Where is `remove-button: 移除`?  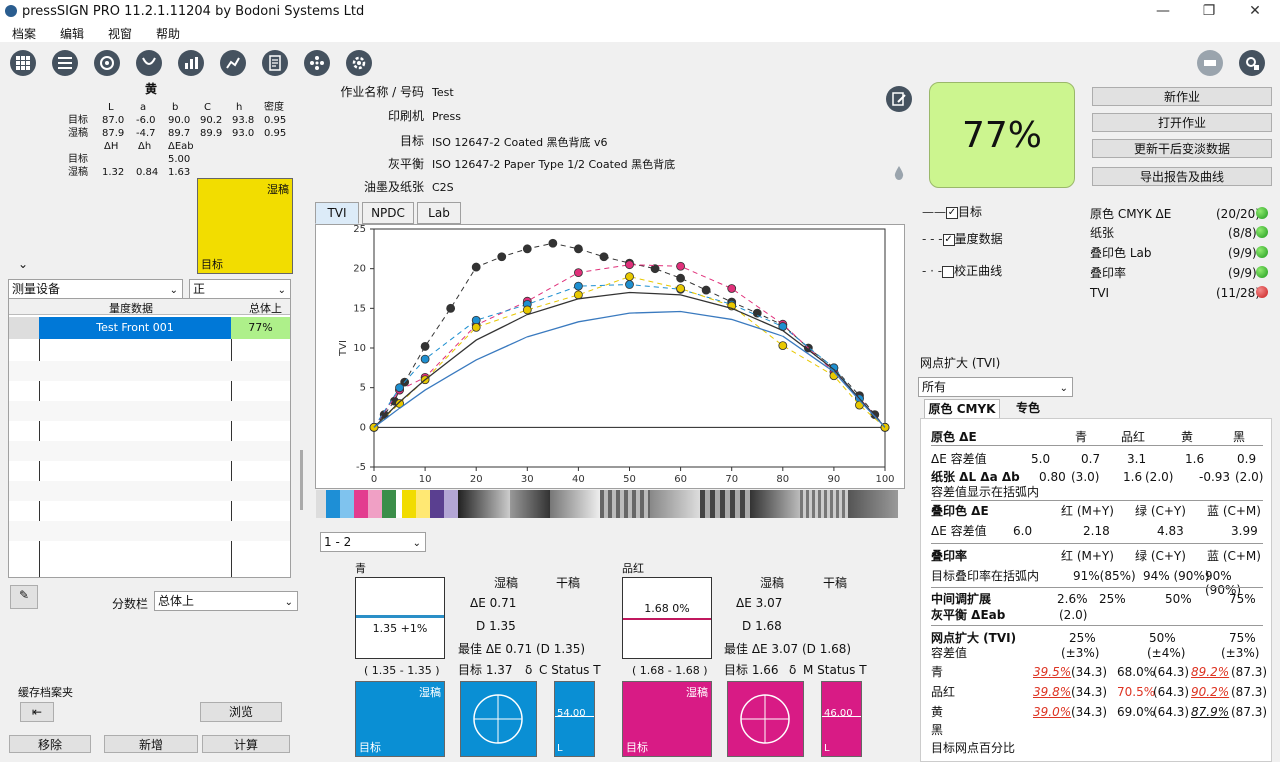
remove-button: 移除 is located at coordinates (50, 744).